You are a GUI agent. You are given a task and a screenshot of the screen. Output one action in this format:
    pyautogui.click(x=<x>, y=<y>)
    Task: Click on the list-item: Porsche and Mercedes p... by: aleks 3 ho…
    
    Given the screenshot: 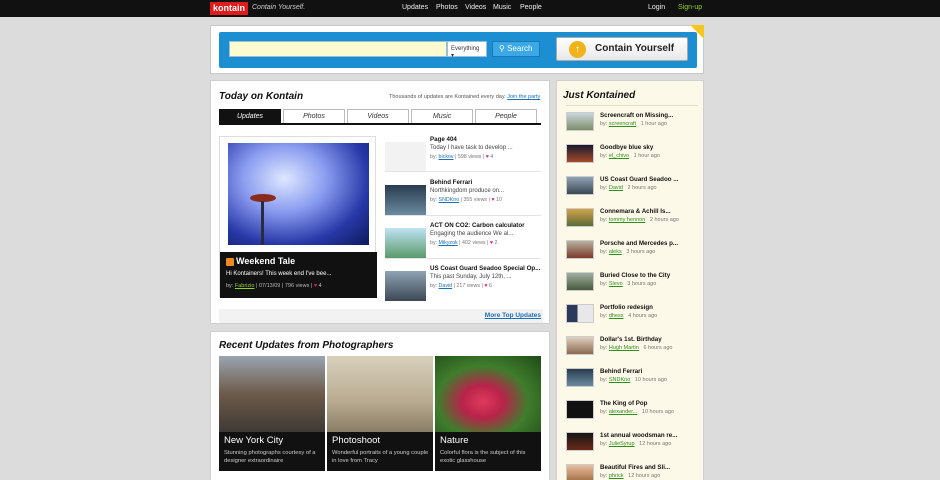 What is the action you would take?
    pyautogui.click(x=633, y=253)
    